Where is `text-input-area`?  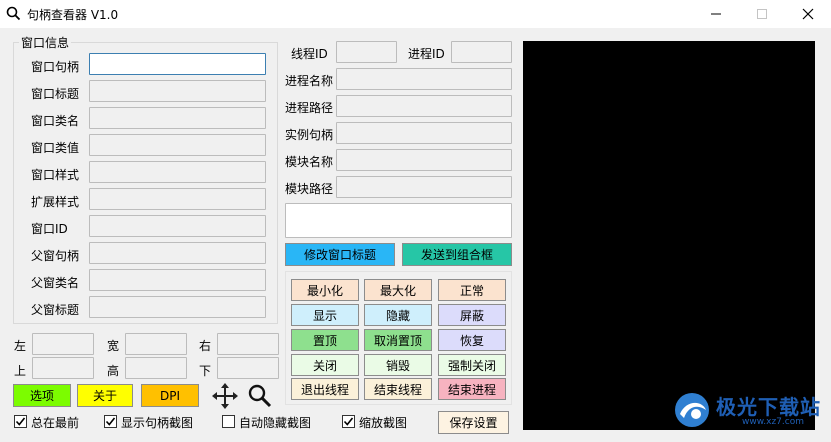 text-input-area is located at coordinates (398, 220).